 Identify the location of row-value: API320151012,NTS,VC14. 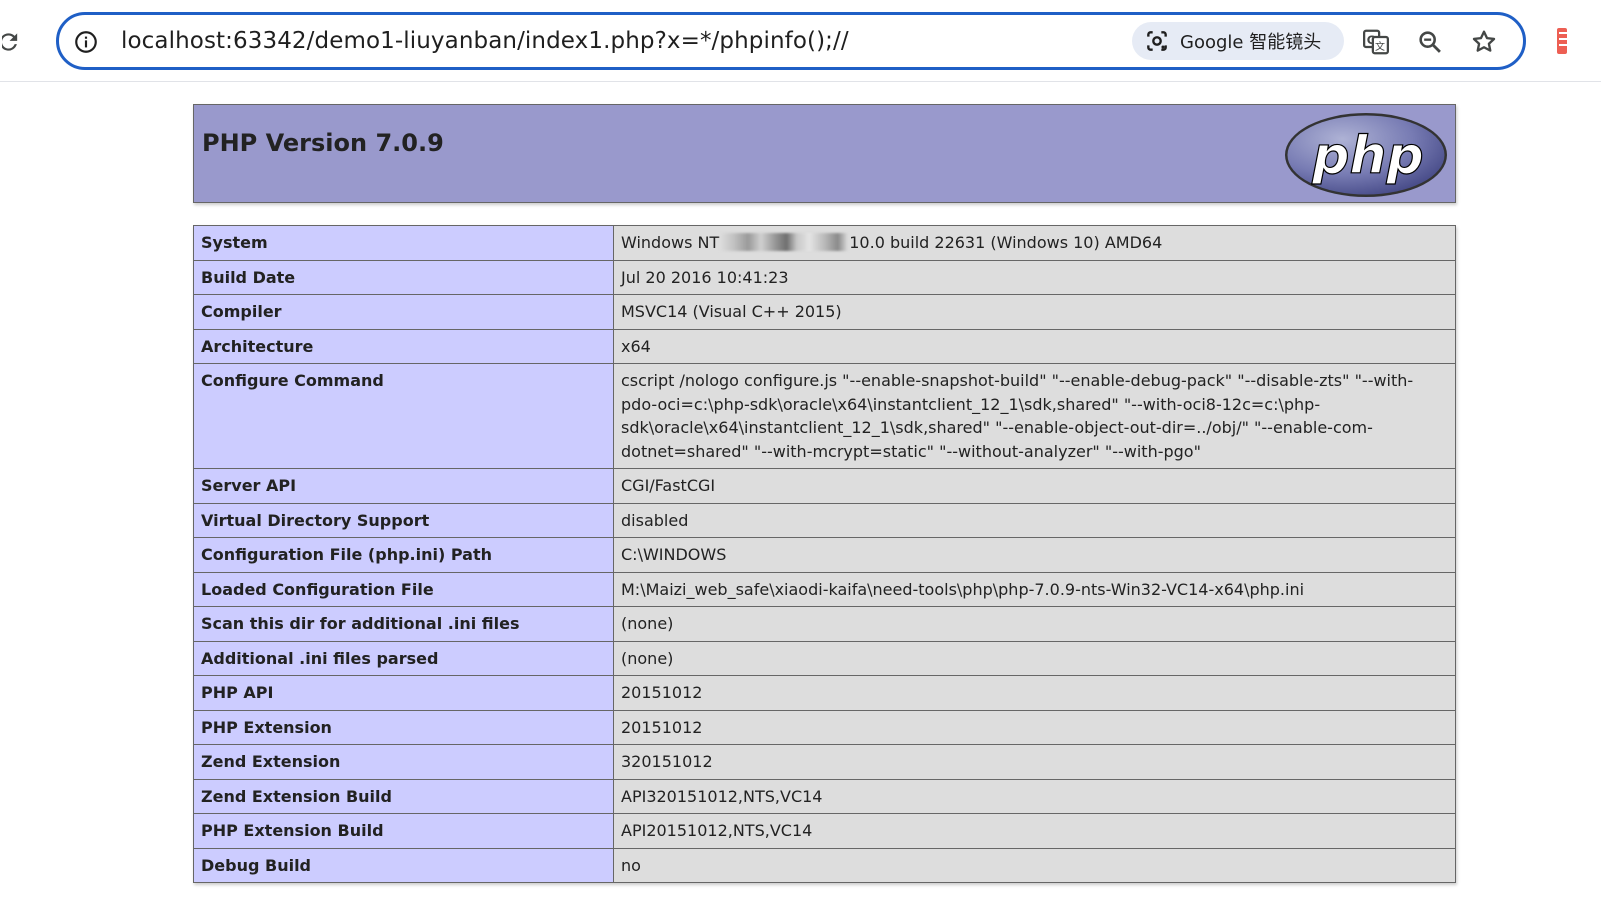
(1034, 796).